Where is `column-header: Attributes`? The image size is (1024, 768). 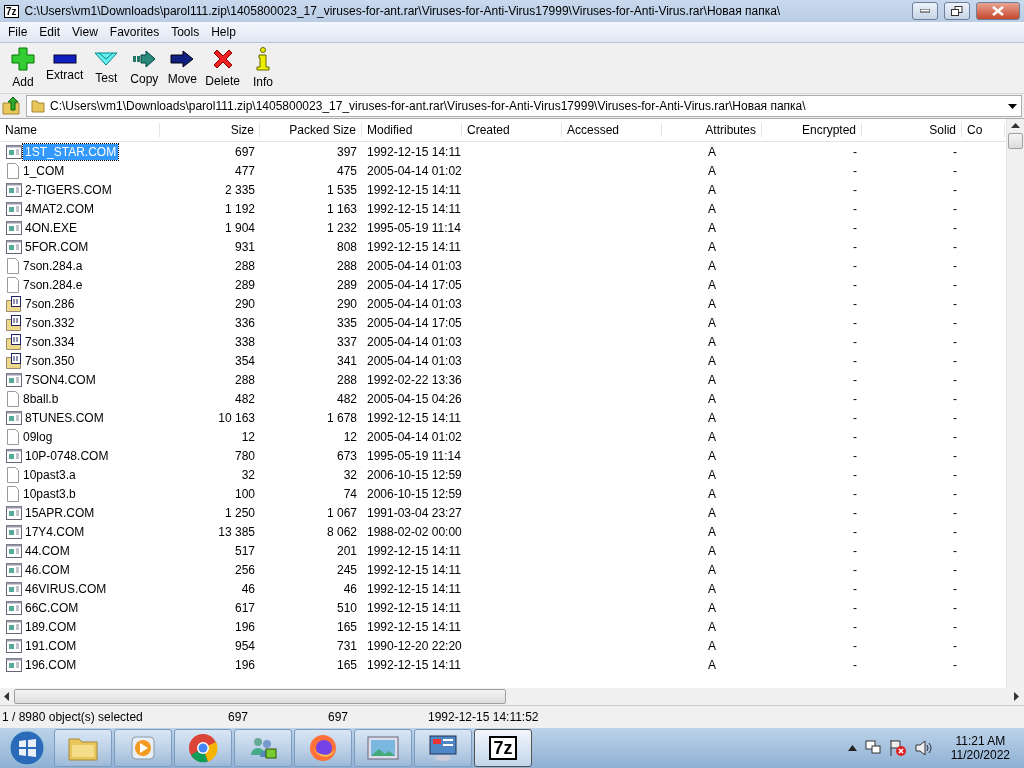 column-header: Attributes is located at coordinates (712, 130).